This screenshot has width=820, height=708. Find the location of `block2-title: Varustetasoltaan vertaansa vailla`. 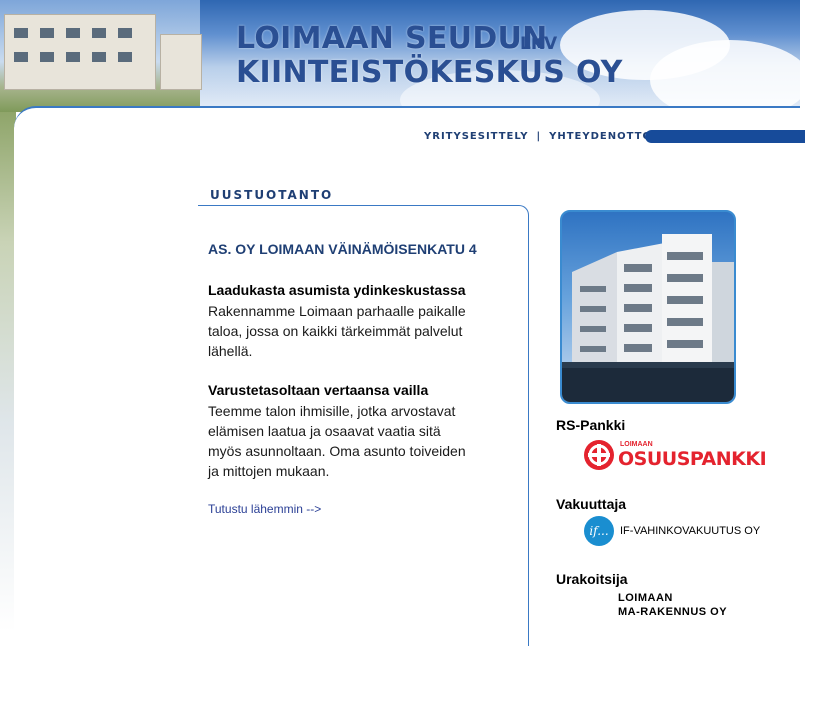

block2-title: Varustetasoltaan vertaansa vailla is located at coordinates (318, 390).